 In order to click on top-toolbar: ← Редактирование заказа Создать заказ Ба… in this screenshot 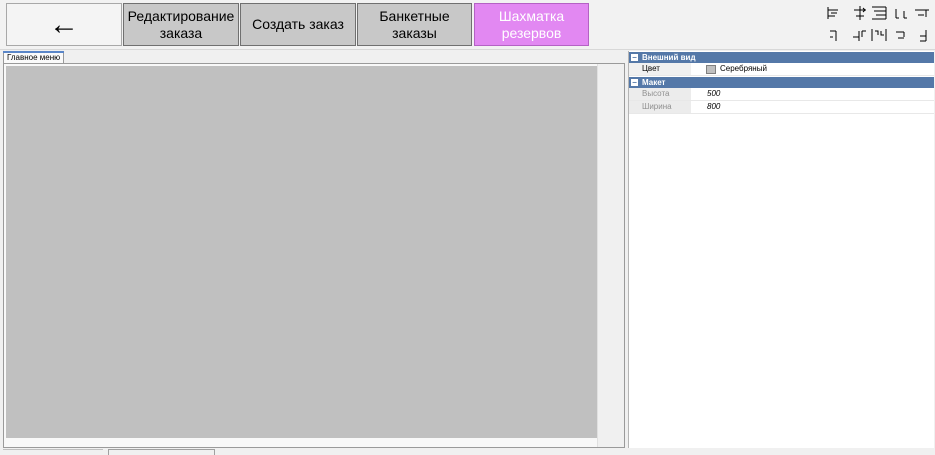, I will do `click(467, 25)`.